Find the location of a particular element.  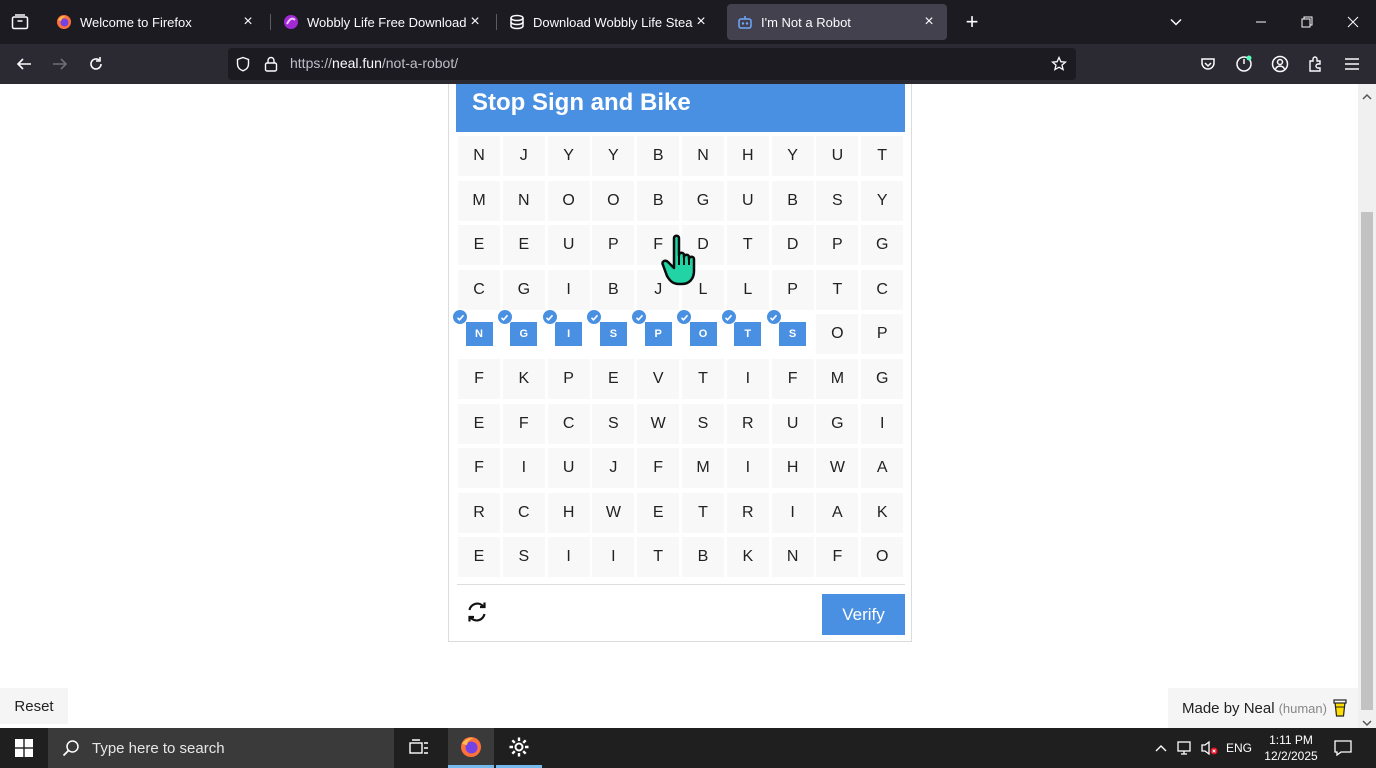

grid-cell-selected: S is located at coordinates (610, 331).